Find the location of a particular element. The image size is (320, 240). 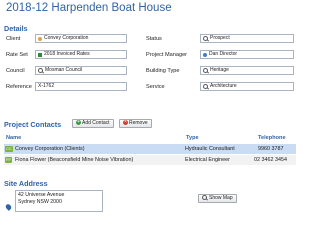

add-contact-button: + Add Contact is located at coordinates (93, 123).